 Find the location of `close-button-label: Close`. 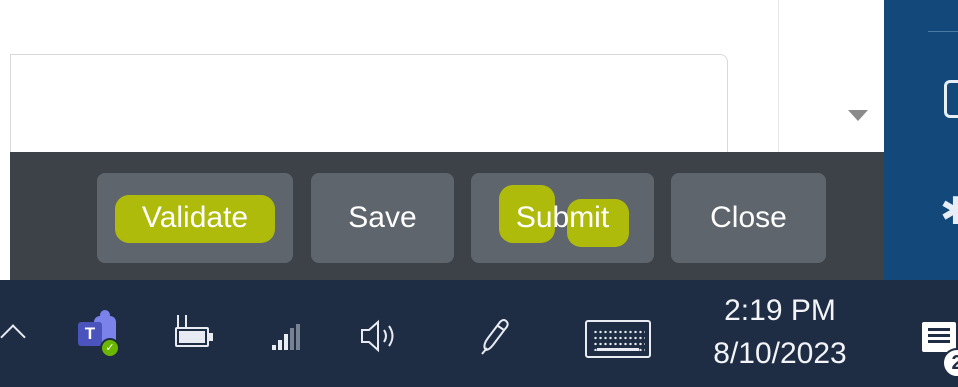

close-button-label: Close is located at coordinates (748, 217).